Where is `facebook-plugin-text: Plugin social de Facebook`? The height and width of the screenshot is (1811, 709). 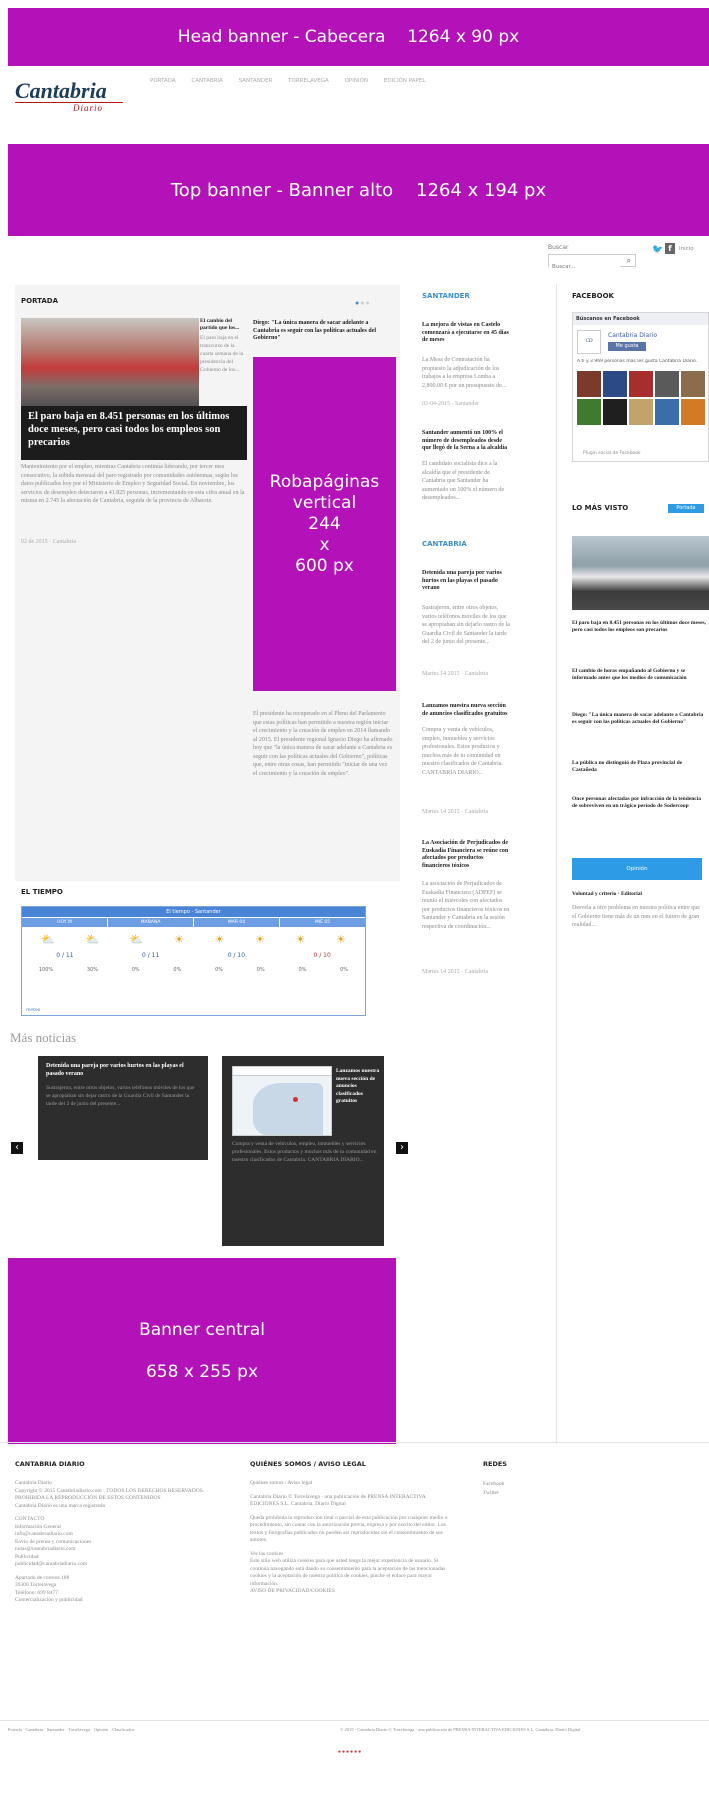 facebook-plugin-text: Plugin social de Facebook is located at coordinates (612, 453).